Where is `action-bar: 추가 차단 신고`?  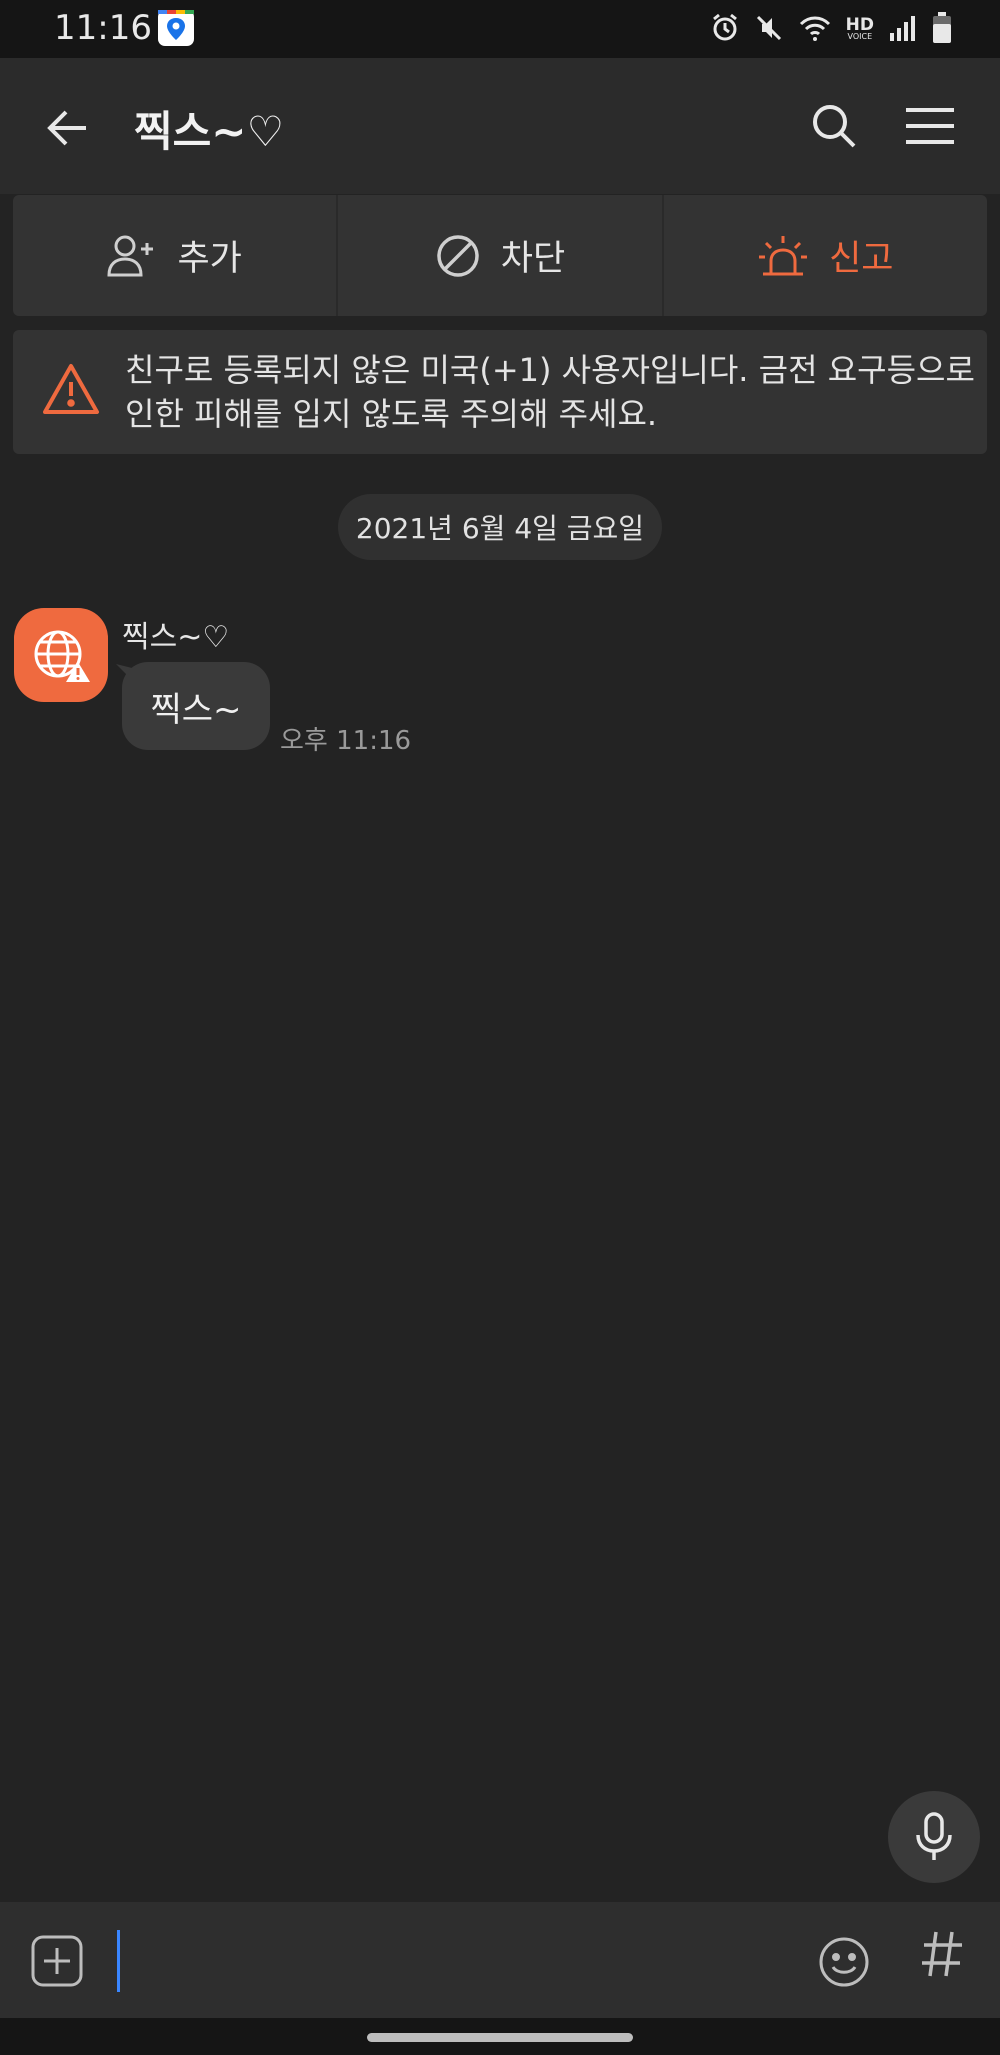 action-bar: 추가 차단 신고 is located at coordinates (500, 255).